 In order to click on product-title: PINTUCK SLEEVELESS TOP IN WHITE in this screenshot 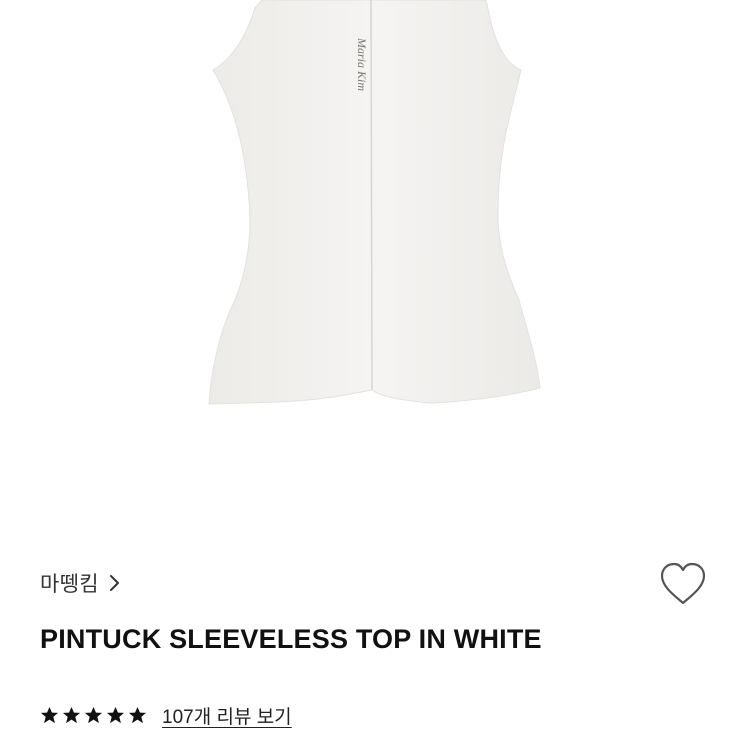, I will do `click(291, 639)`.